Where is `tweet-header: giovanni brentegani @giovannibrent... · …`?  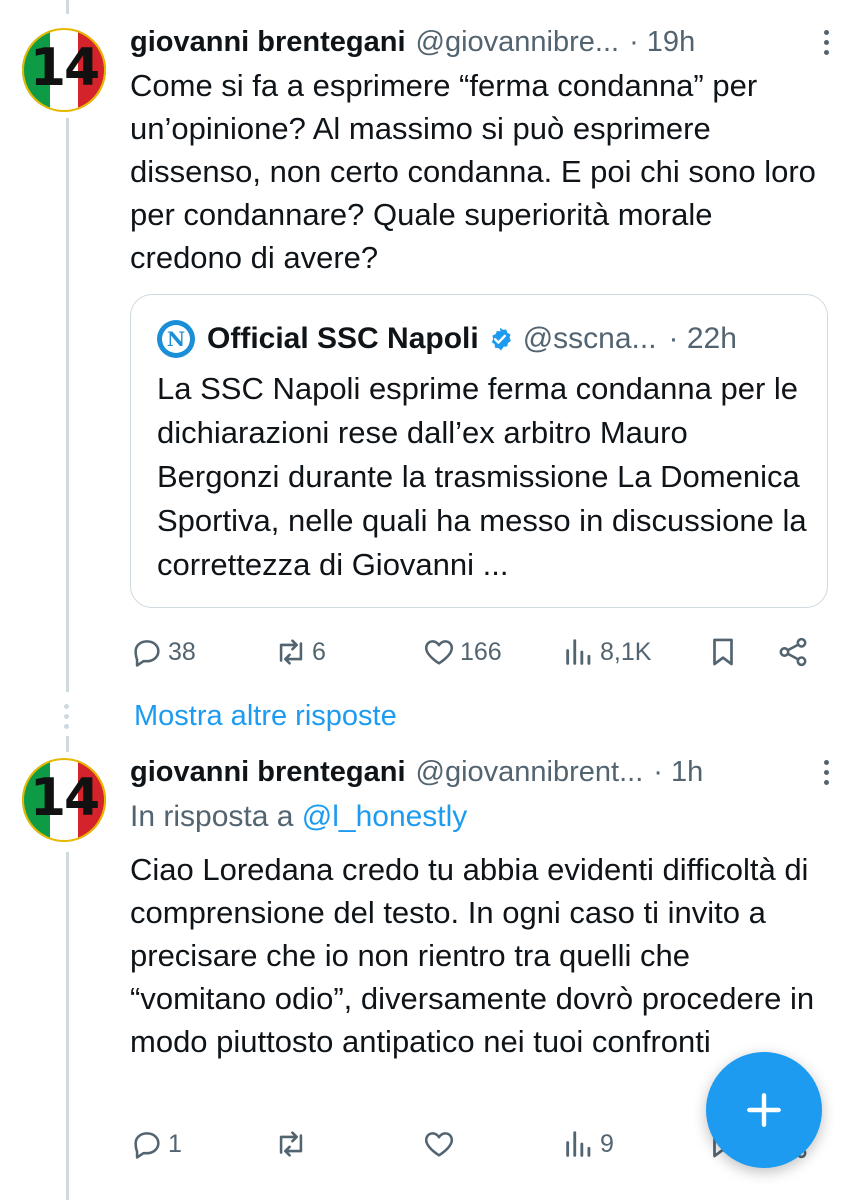
tweet-header: giovanni brentegani @giovannibrent... · … is located at coordinates (483, 772).